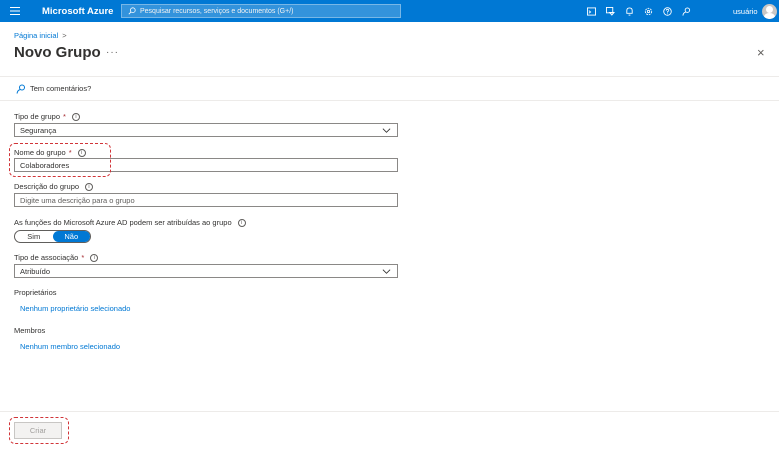  What do you see at coordinates (34, 236) in the screenshot?
I see `toggle-option-yes: Sim` at bounding box center [34, 236].